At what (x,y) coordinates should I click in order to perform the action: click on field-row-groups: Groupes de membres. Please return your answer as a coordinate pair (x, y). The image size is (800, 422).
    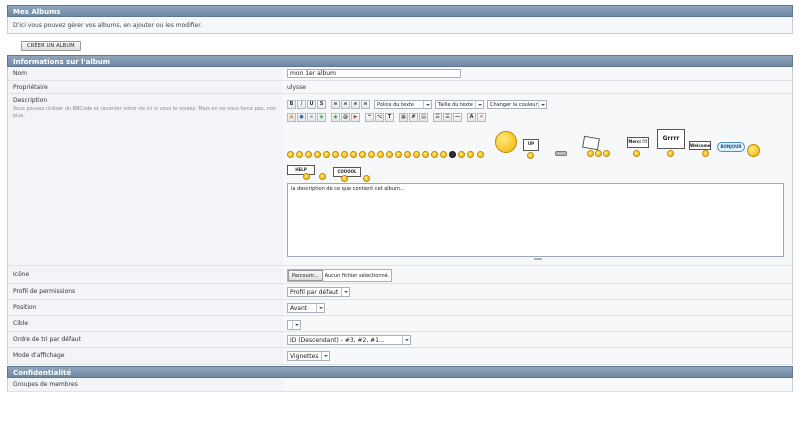
    Looking at the image, I should click on (400, 385).